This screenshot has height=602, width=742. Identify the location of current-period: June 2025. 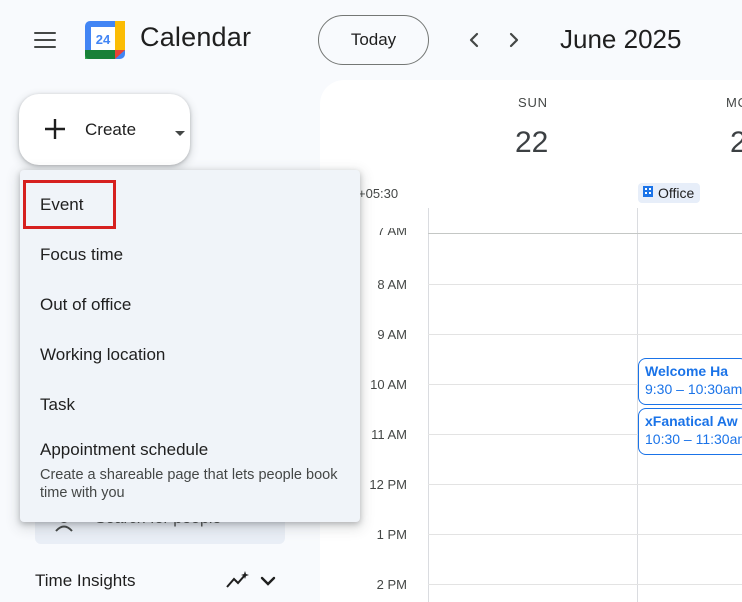
(621, 39).